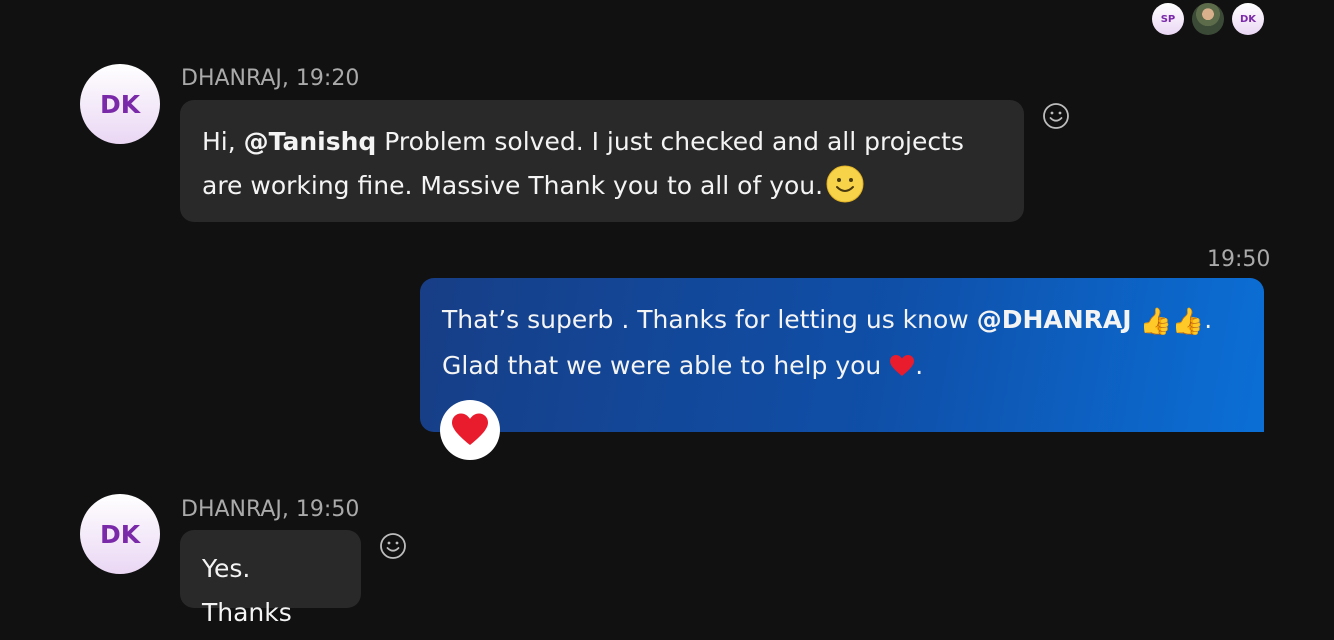 Image resolution: width=1334 pixels, height=640 pixels. Describe the element at coordinates (270, 78) in the screenshot. I see `message-meta: DHANRAJ, 19:20` at that location.